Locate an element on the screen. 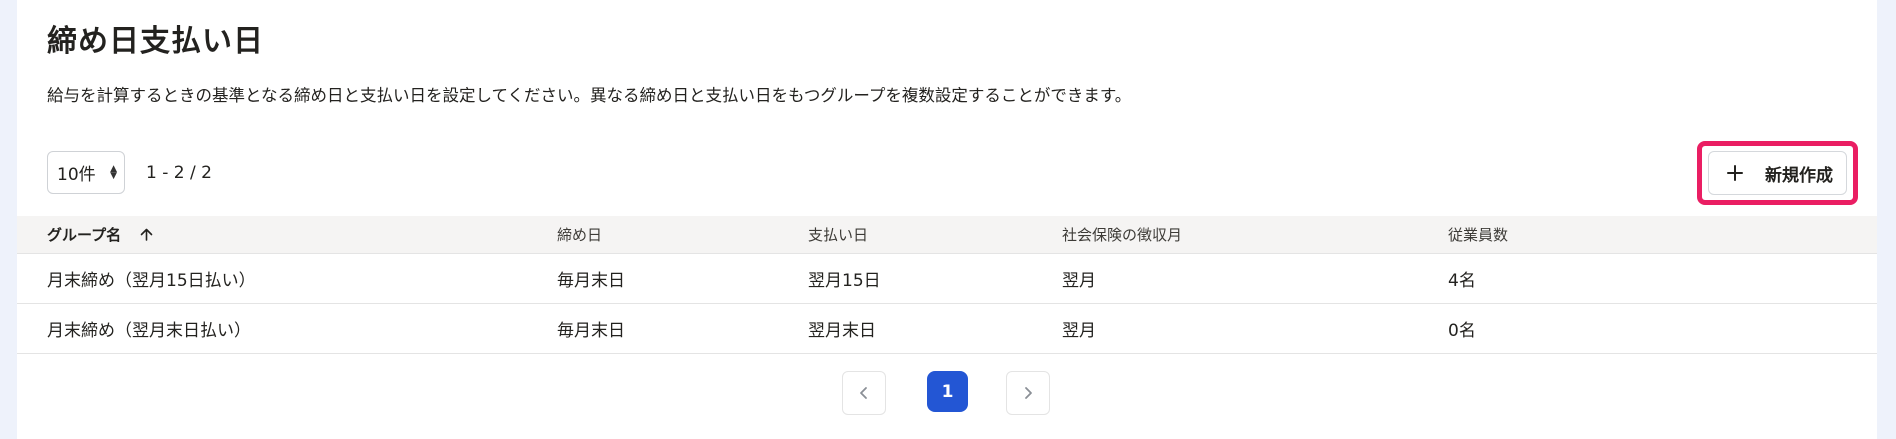 This screenshot has width=1896, height=439. result-range: 1 - 2 / 2 is located at coordinates (179, 173).